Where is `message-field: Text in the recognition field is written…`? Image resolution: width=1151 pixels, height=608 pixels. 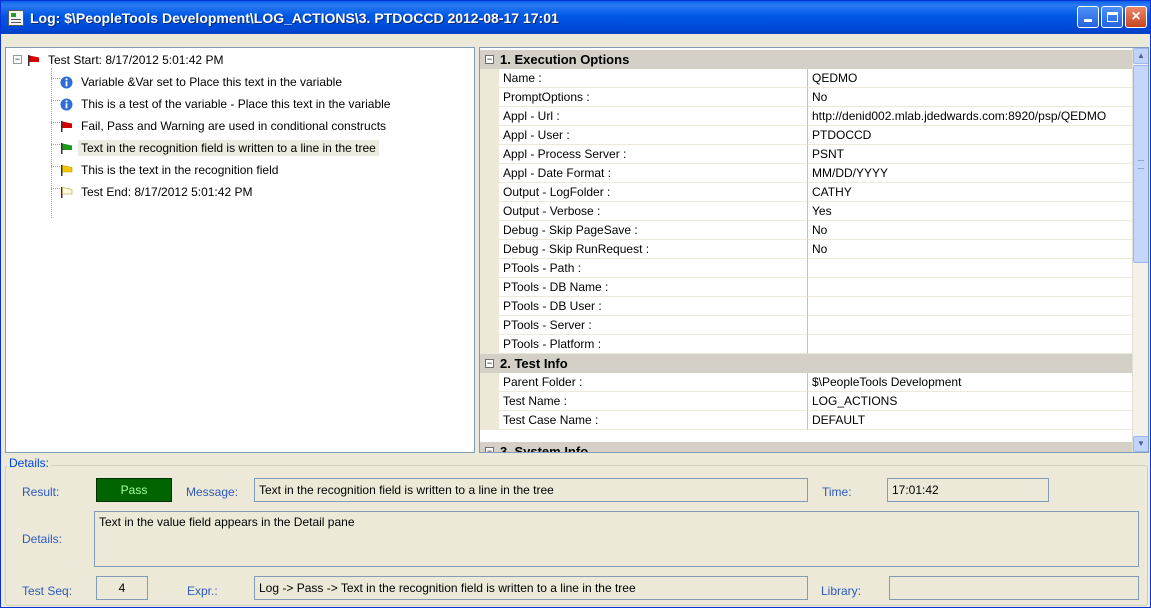 message-field: Text in the recognition field is written… is located at coordinates (531, 490).